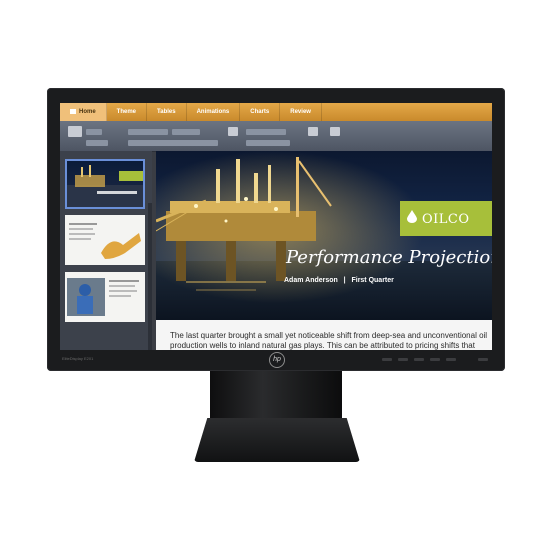 The image size is (550, 550). What do you see at coordinates (446, 219) in the screenshot?
I see `brand-name: OILCO` at bounding box center [446, 219].